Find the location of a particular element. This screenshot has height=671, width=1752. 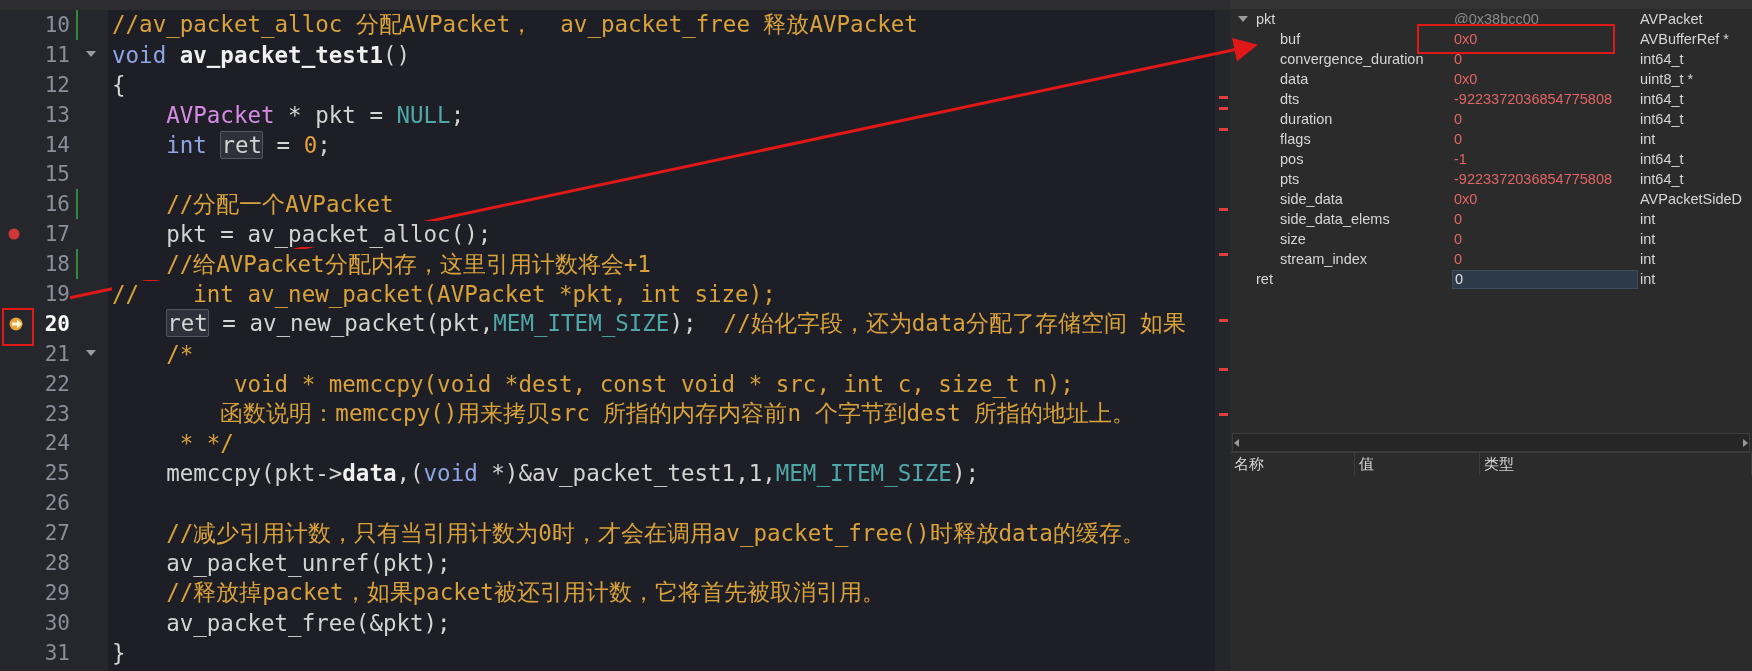

variable-value: @0x38bcc00 is located at coordinates (1496, 19).